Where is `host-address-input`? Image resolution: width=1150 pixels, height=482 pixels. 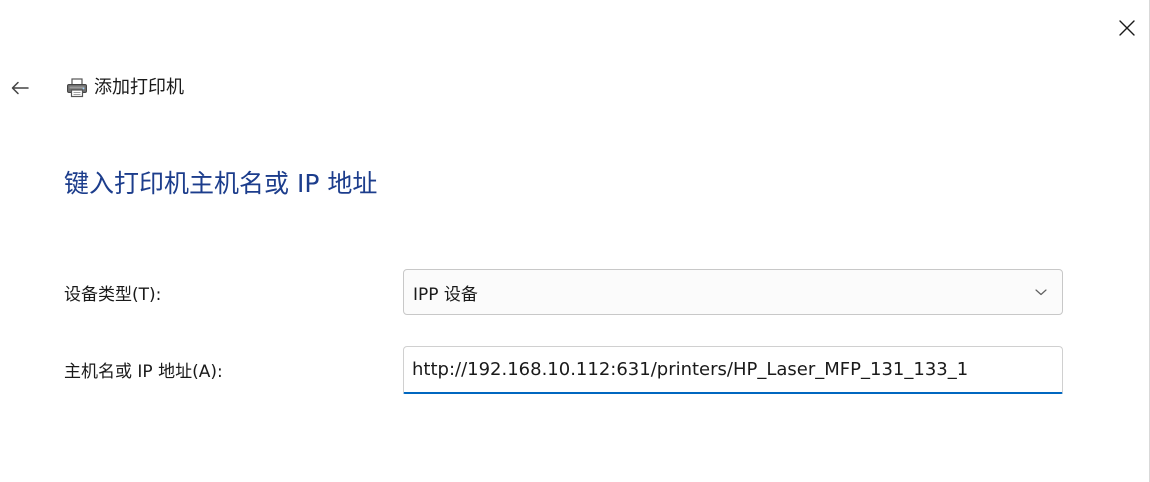
host-address-input is located at coordinates (733, 370).